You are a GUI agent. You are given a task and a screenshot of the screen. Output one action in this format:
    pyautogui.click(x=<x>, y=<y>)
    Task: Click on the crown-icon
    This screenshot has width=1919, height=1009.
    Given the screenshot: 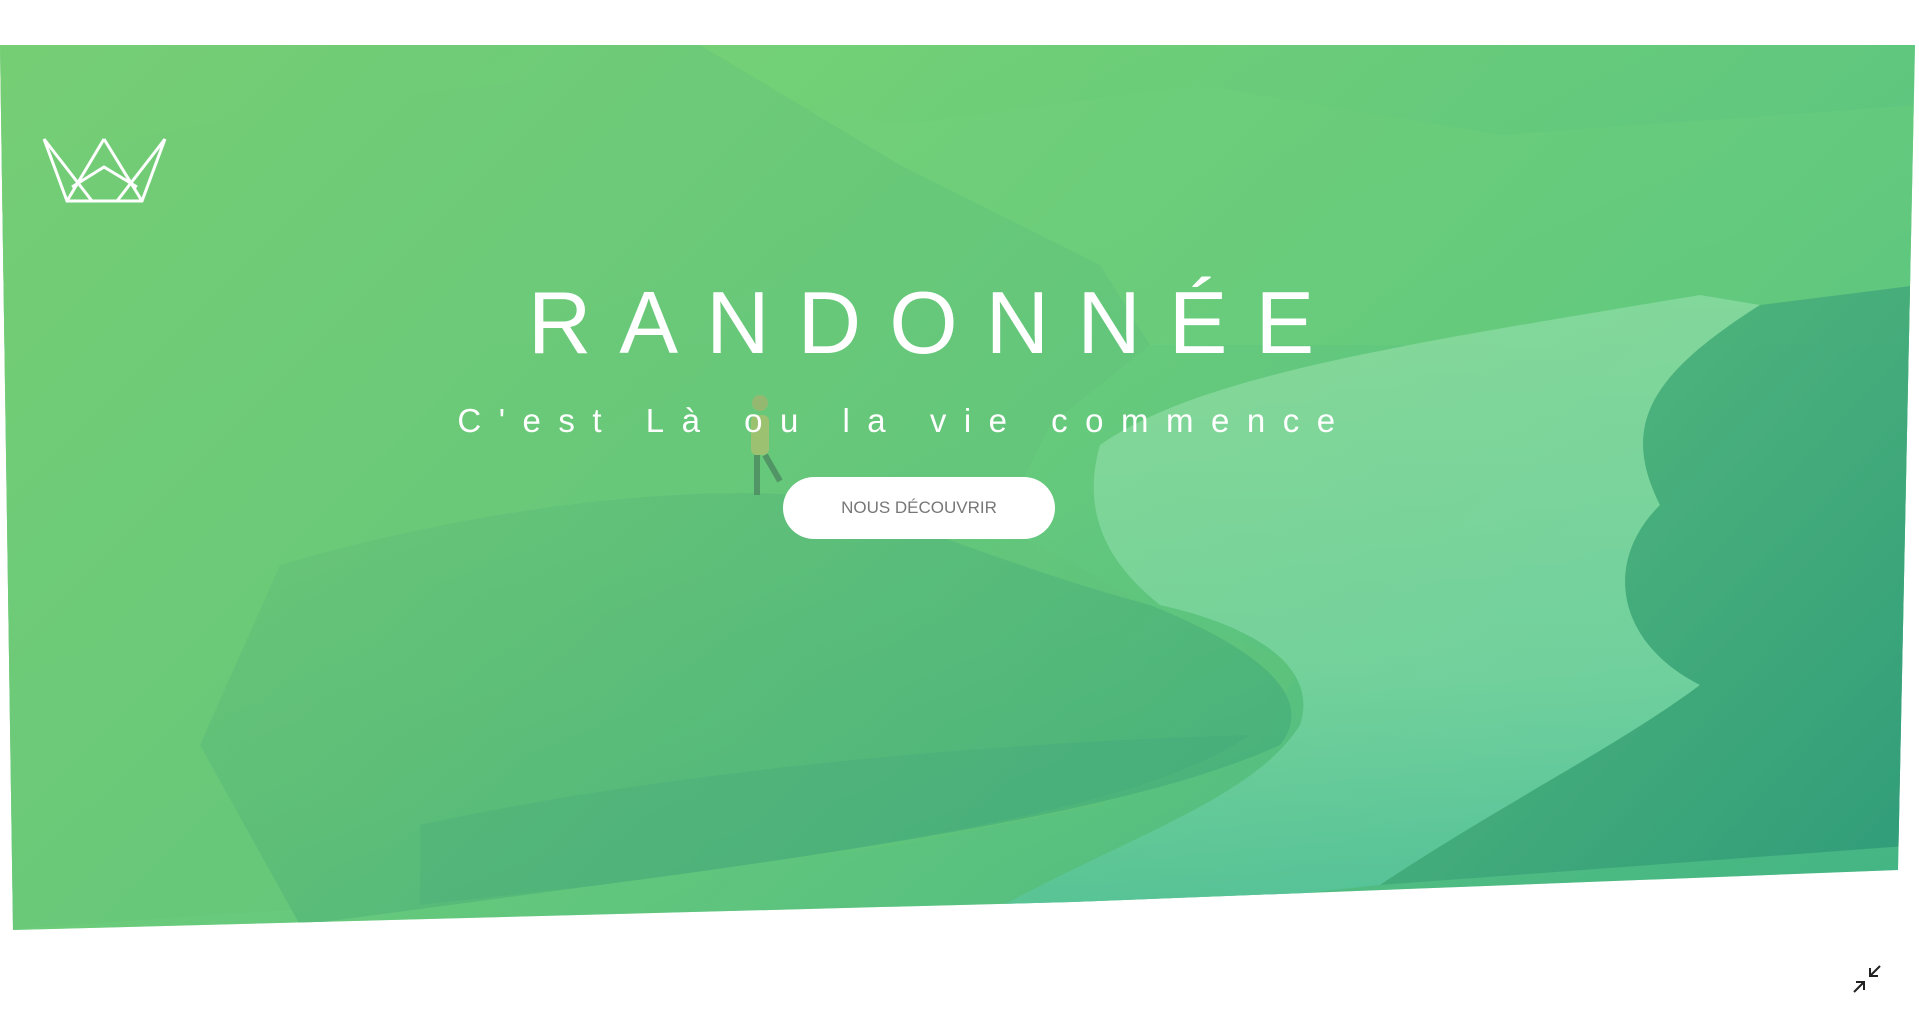 What is the action you would take?
    pyautogui.click(x=104, y=170)
    